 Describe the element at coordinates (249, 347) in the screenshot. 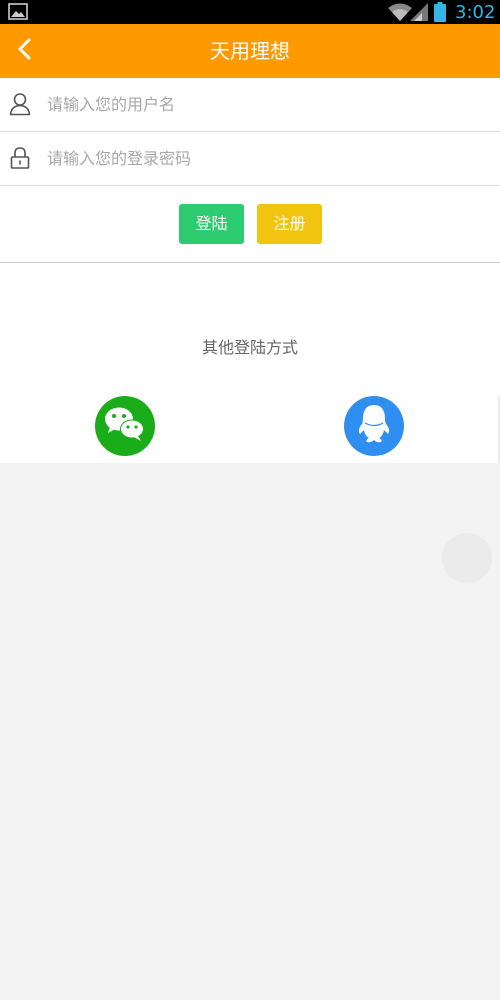

I see `other-login-label: 其他登陆方式` at that location.